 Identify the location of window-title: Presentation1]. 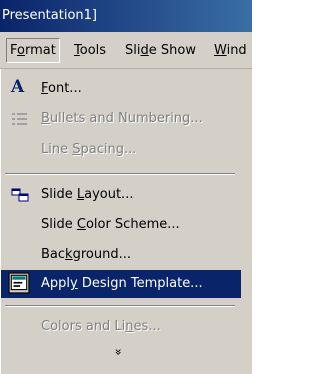
(49, 15).